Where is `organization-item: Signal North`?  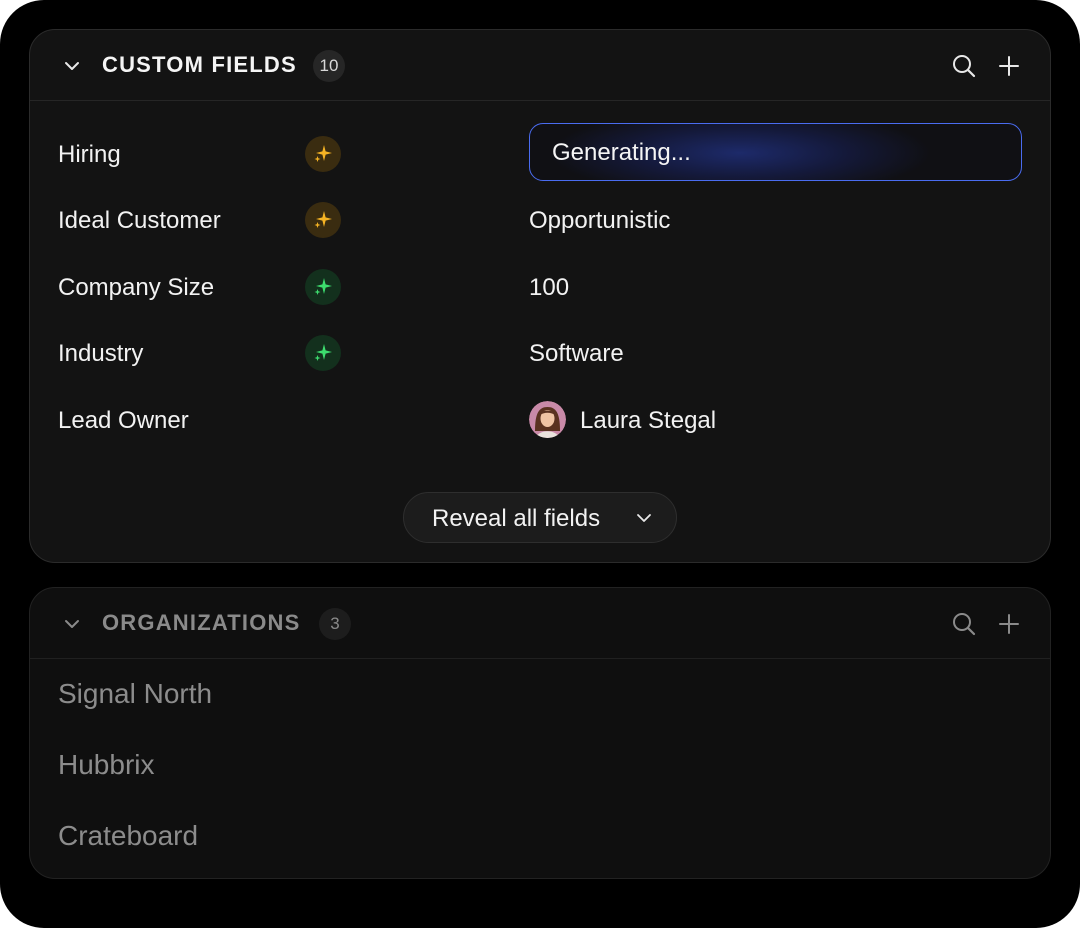
organization-item: Signal North is located at coordinates (135, 694).